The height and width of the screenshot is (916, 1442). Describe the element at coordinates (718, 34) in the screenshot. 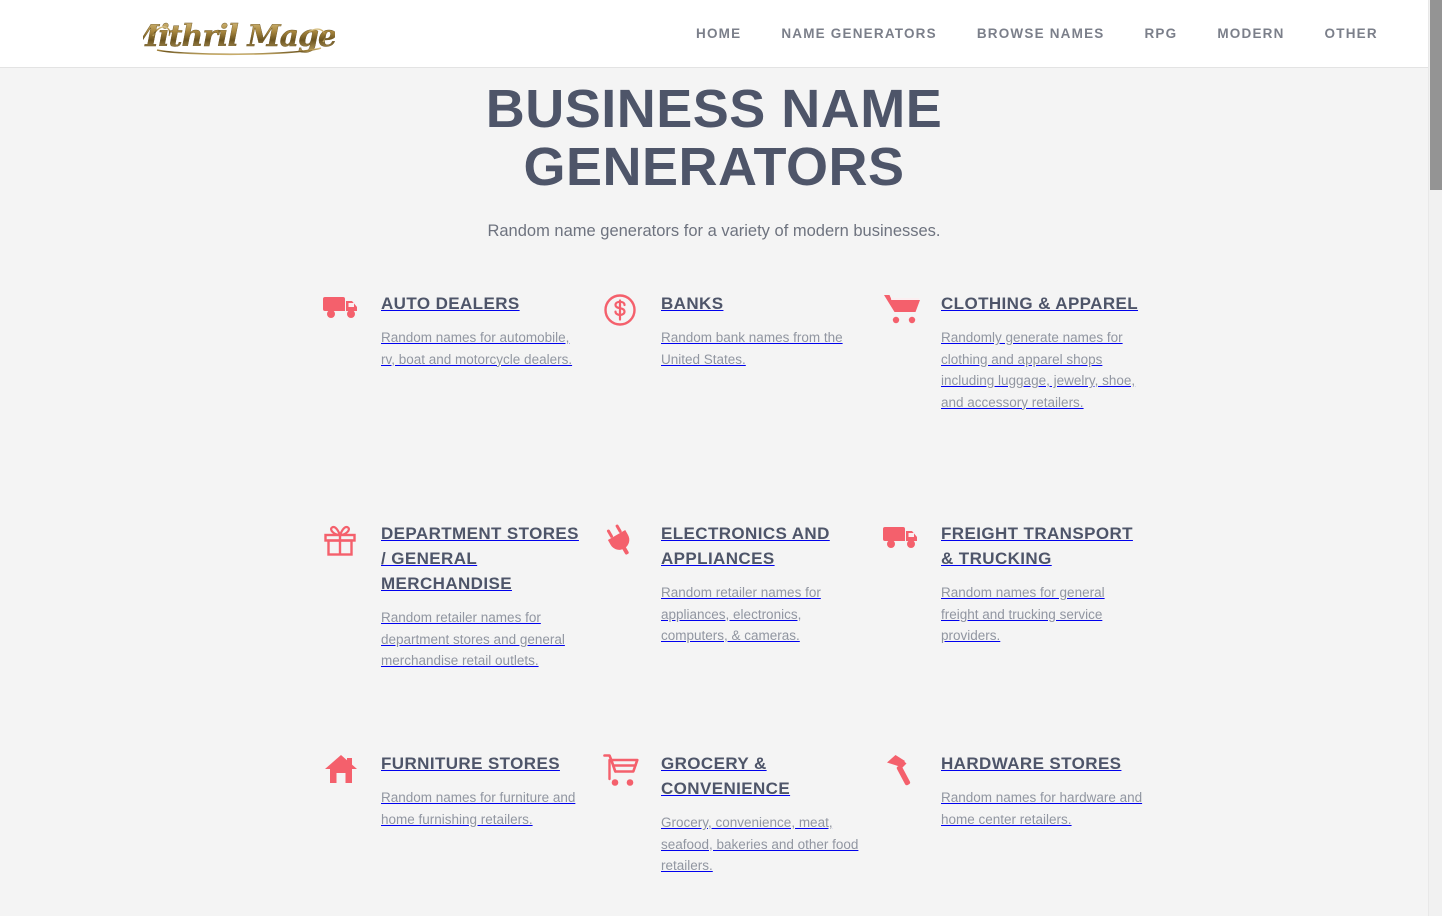

I see `nav-home: HOME` at that location.